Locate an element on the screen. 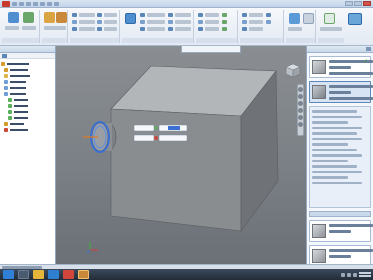 The image size is (373, 280). zoom-icon is located at coordinates (300, 103).